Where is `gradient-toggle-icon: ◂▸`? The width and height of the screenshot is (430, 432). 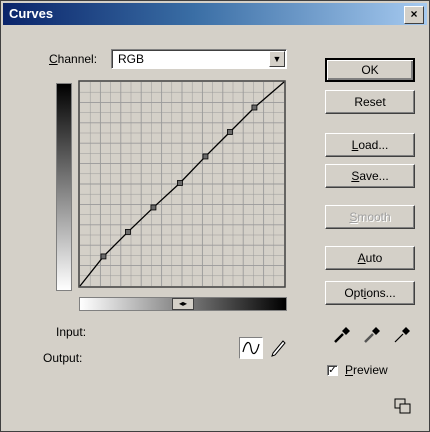
gradient-toggle-icon: ◂▸ is located at coordinates (183, 304).